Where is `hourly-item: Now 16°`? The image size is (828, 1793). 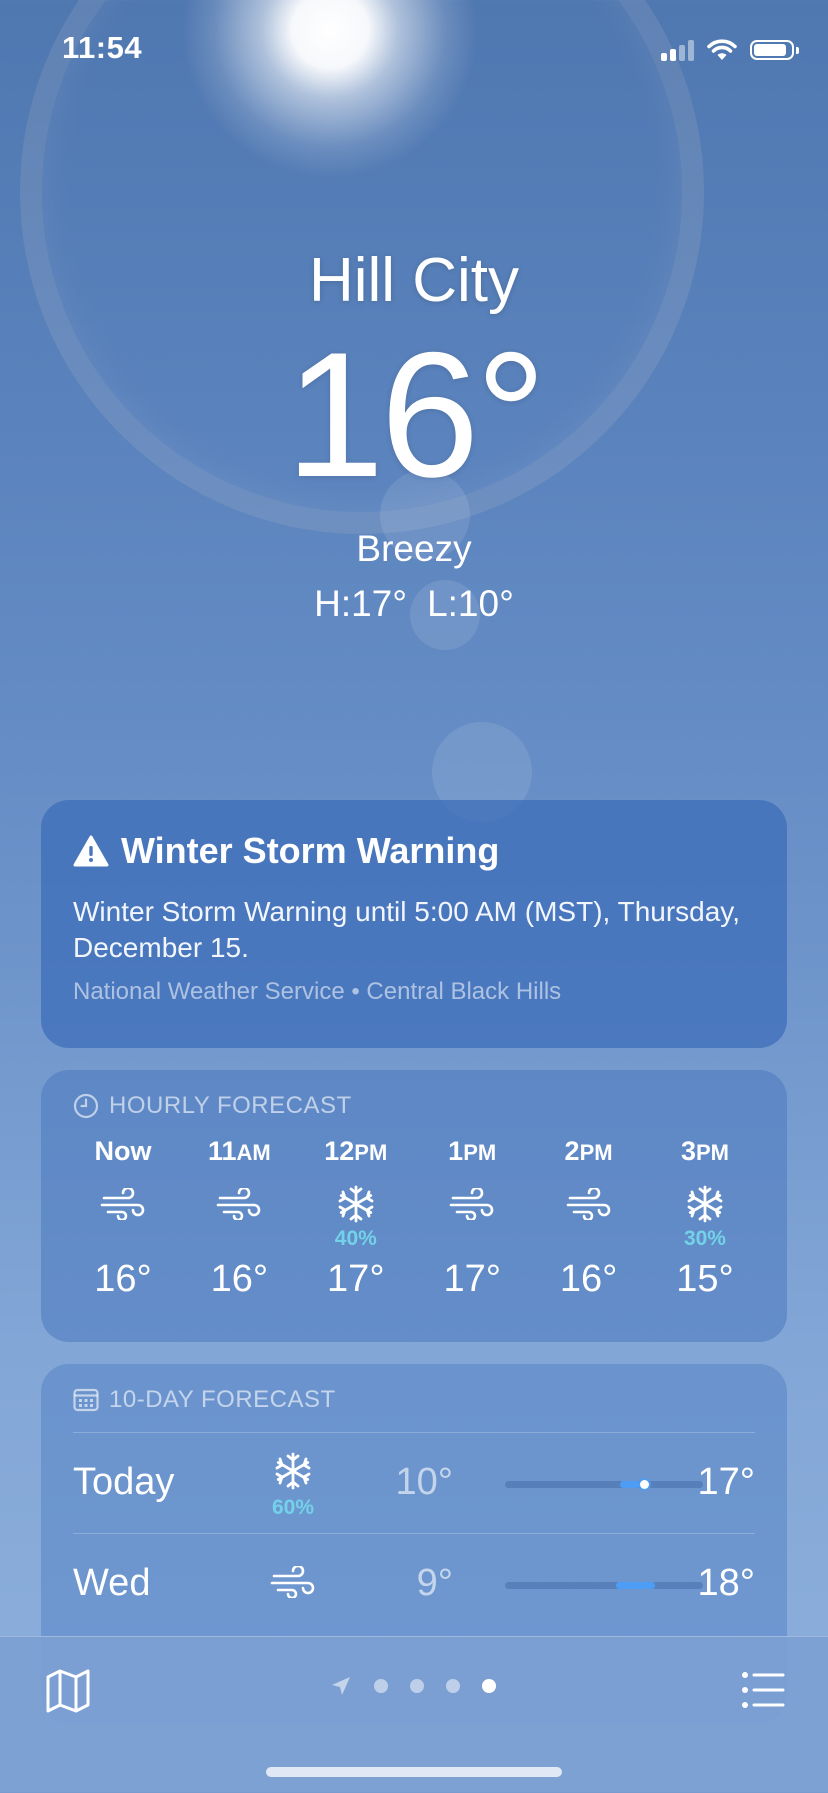 hourly-item: Now 16° is located at coordinates (123, 1218).